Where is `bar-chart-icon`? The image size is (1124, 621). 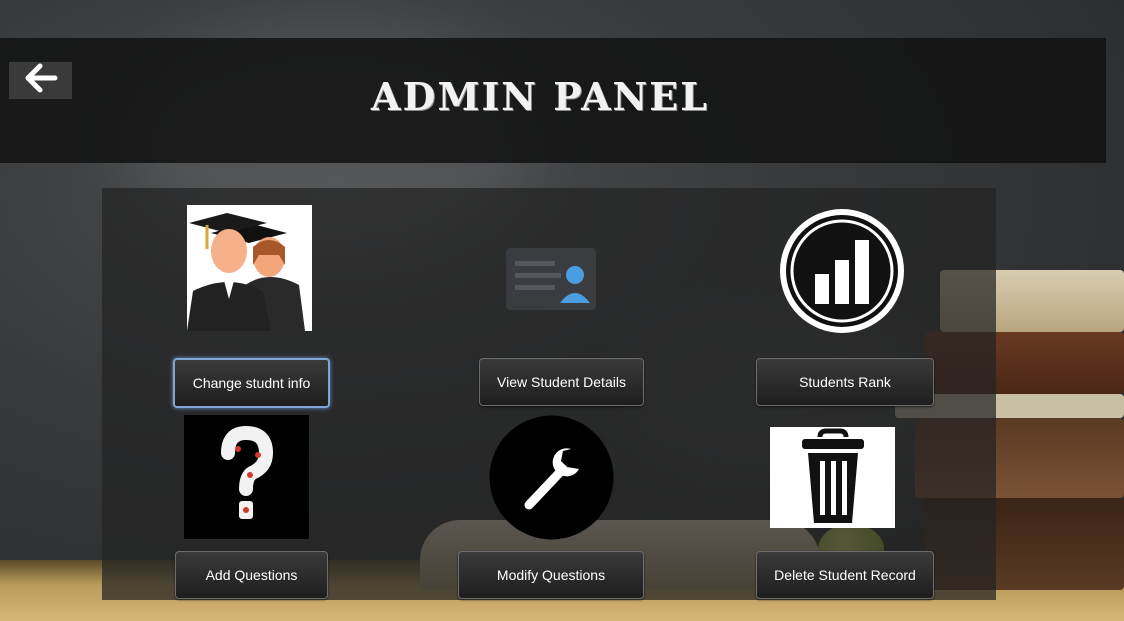 bar-chart-icon is located at coordinates (842, 271).